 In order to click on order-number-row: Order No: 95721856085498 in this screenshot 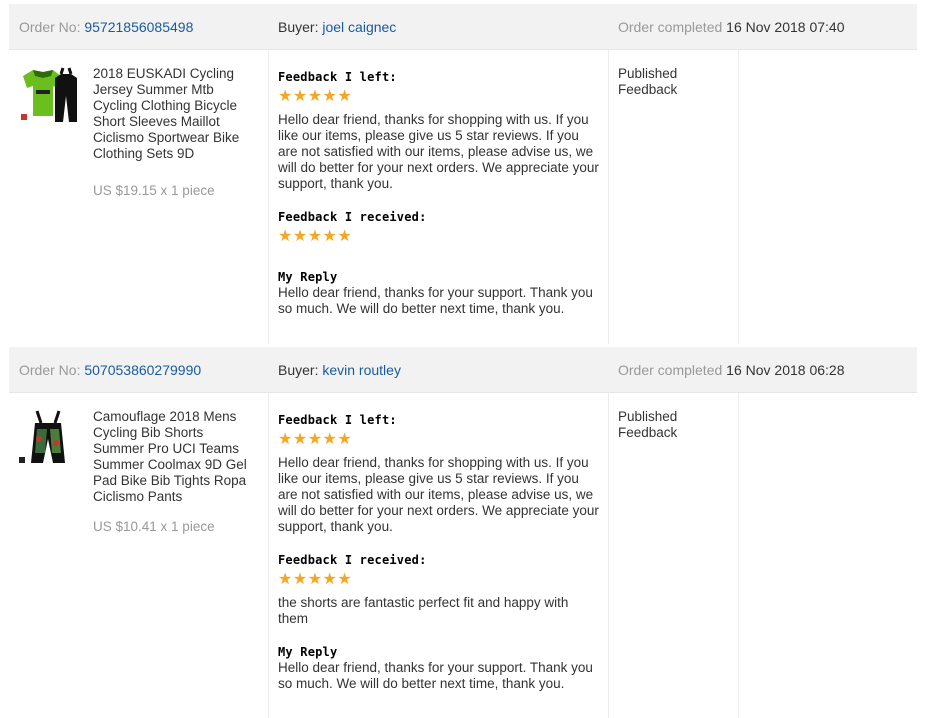, I will do `click(106, 27)`.